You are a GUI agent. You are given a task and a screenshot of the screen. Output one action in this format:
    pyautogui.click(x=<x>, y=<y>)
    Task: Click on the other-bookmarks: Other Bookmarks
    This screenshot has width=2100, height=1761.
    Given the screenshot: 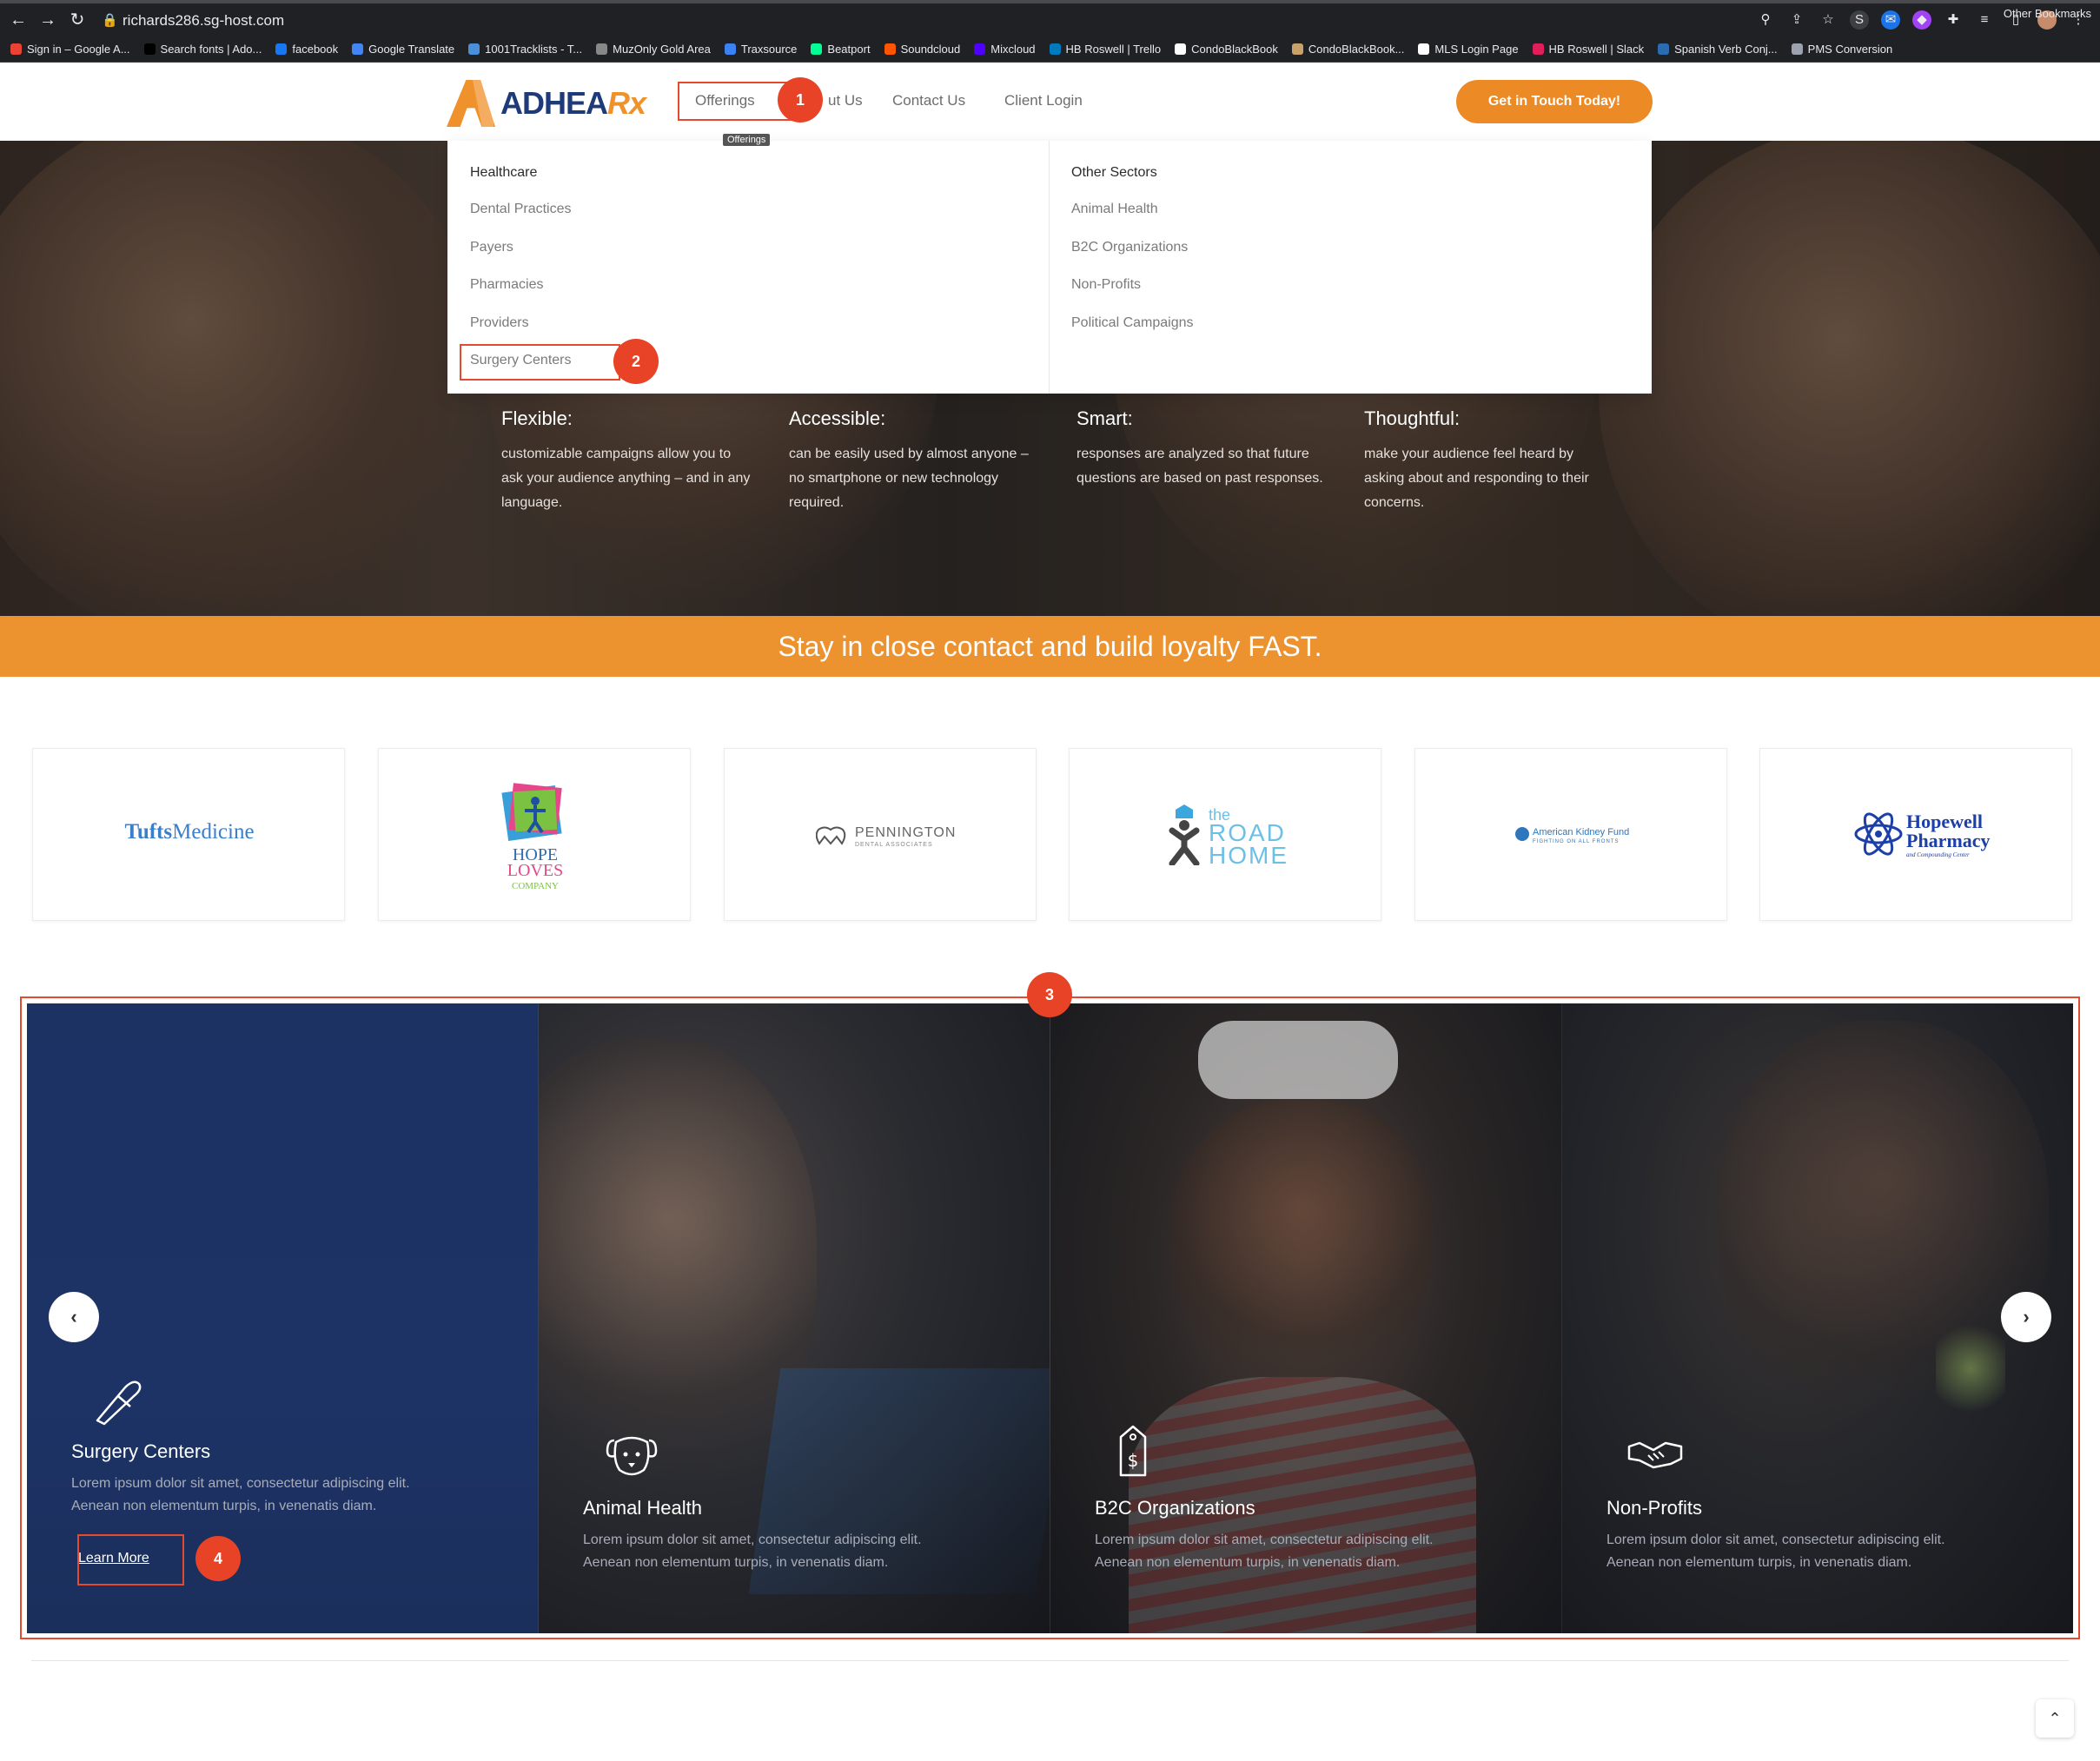 What is the action you would take?
    pyautogui.click(x=2047, y=13)
    